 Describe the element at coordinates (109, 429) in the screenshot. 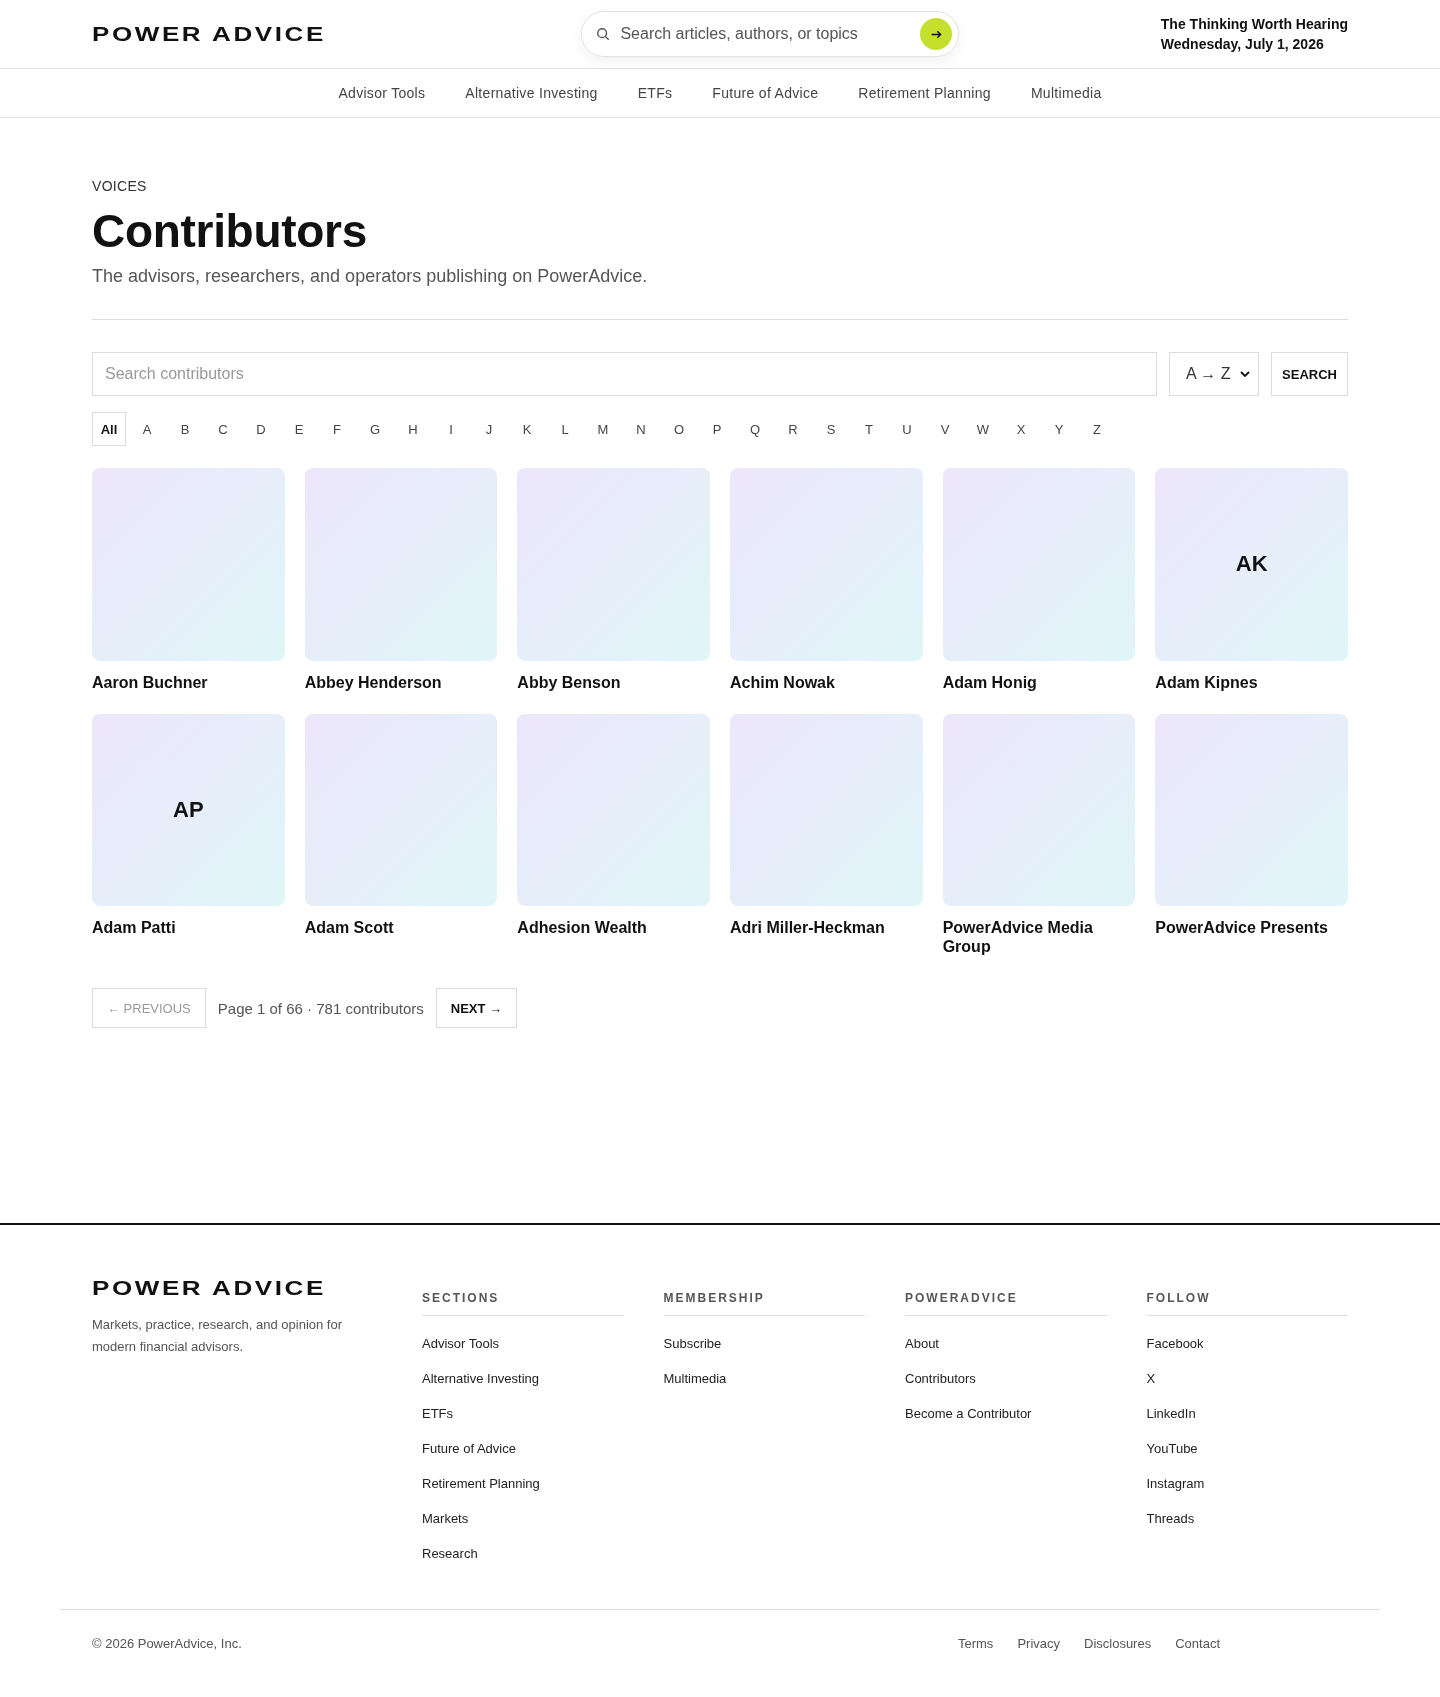

I see `letter-filter: All` at that location.